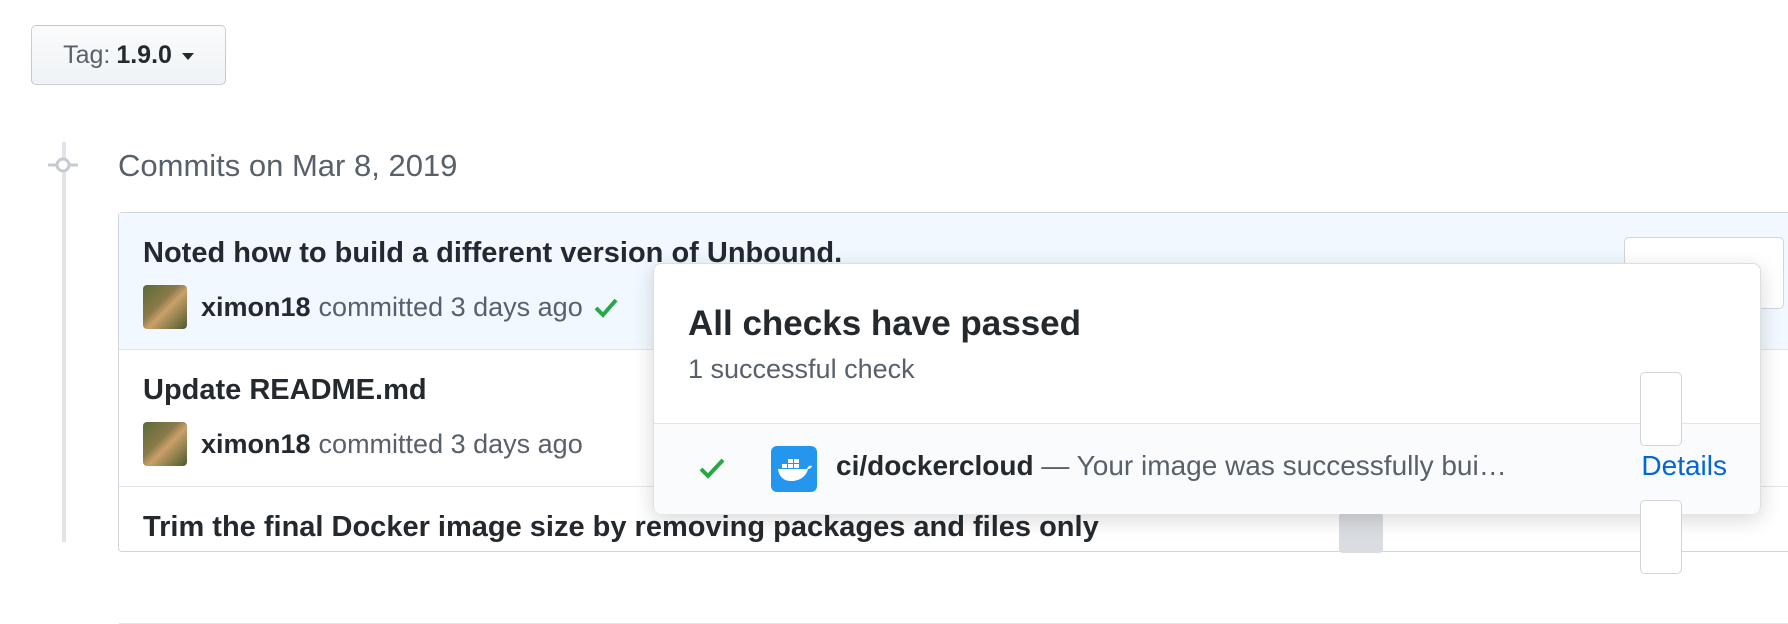 The width and height of the screenshot is (1788, 624). What do you see at coordinates (794, 469) in the screenshot?
I see `docker-icon` at bounding box center [794, 469].